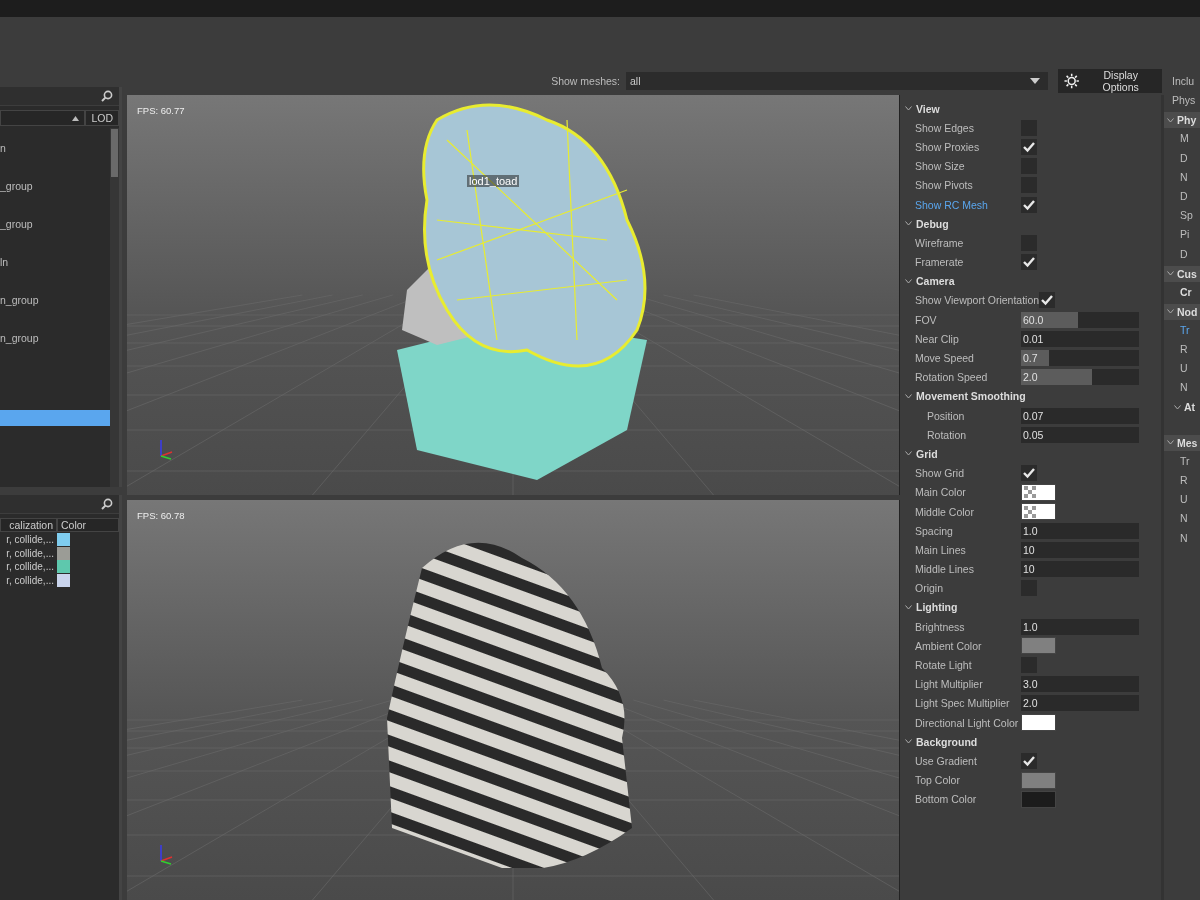 The width and height of the screenshot is (1200, 900). Describe the element at coordinates (951, 204) in the screenshot. I see `property-label: Show RC Mesh` at that location.